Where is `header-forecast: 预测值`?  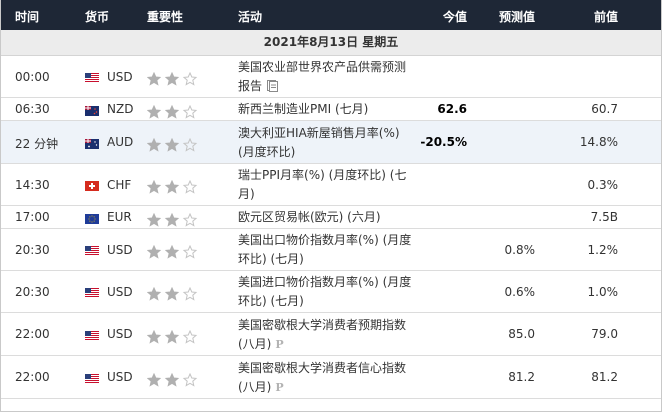
header-forecast: 预测值 is located at coordinates (516, 17).